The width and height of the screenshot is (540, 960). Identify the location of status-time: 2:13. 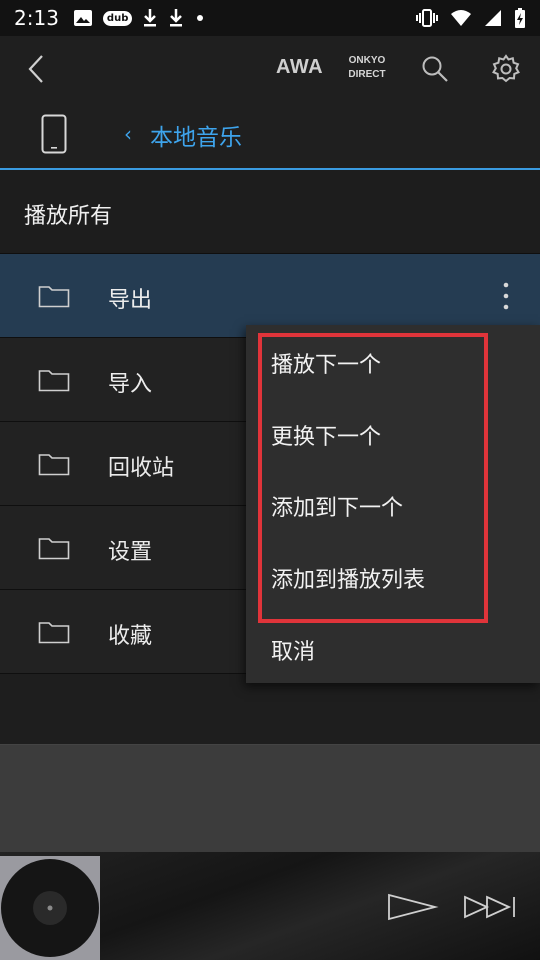
(36, 18).